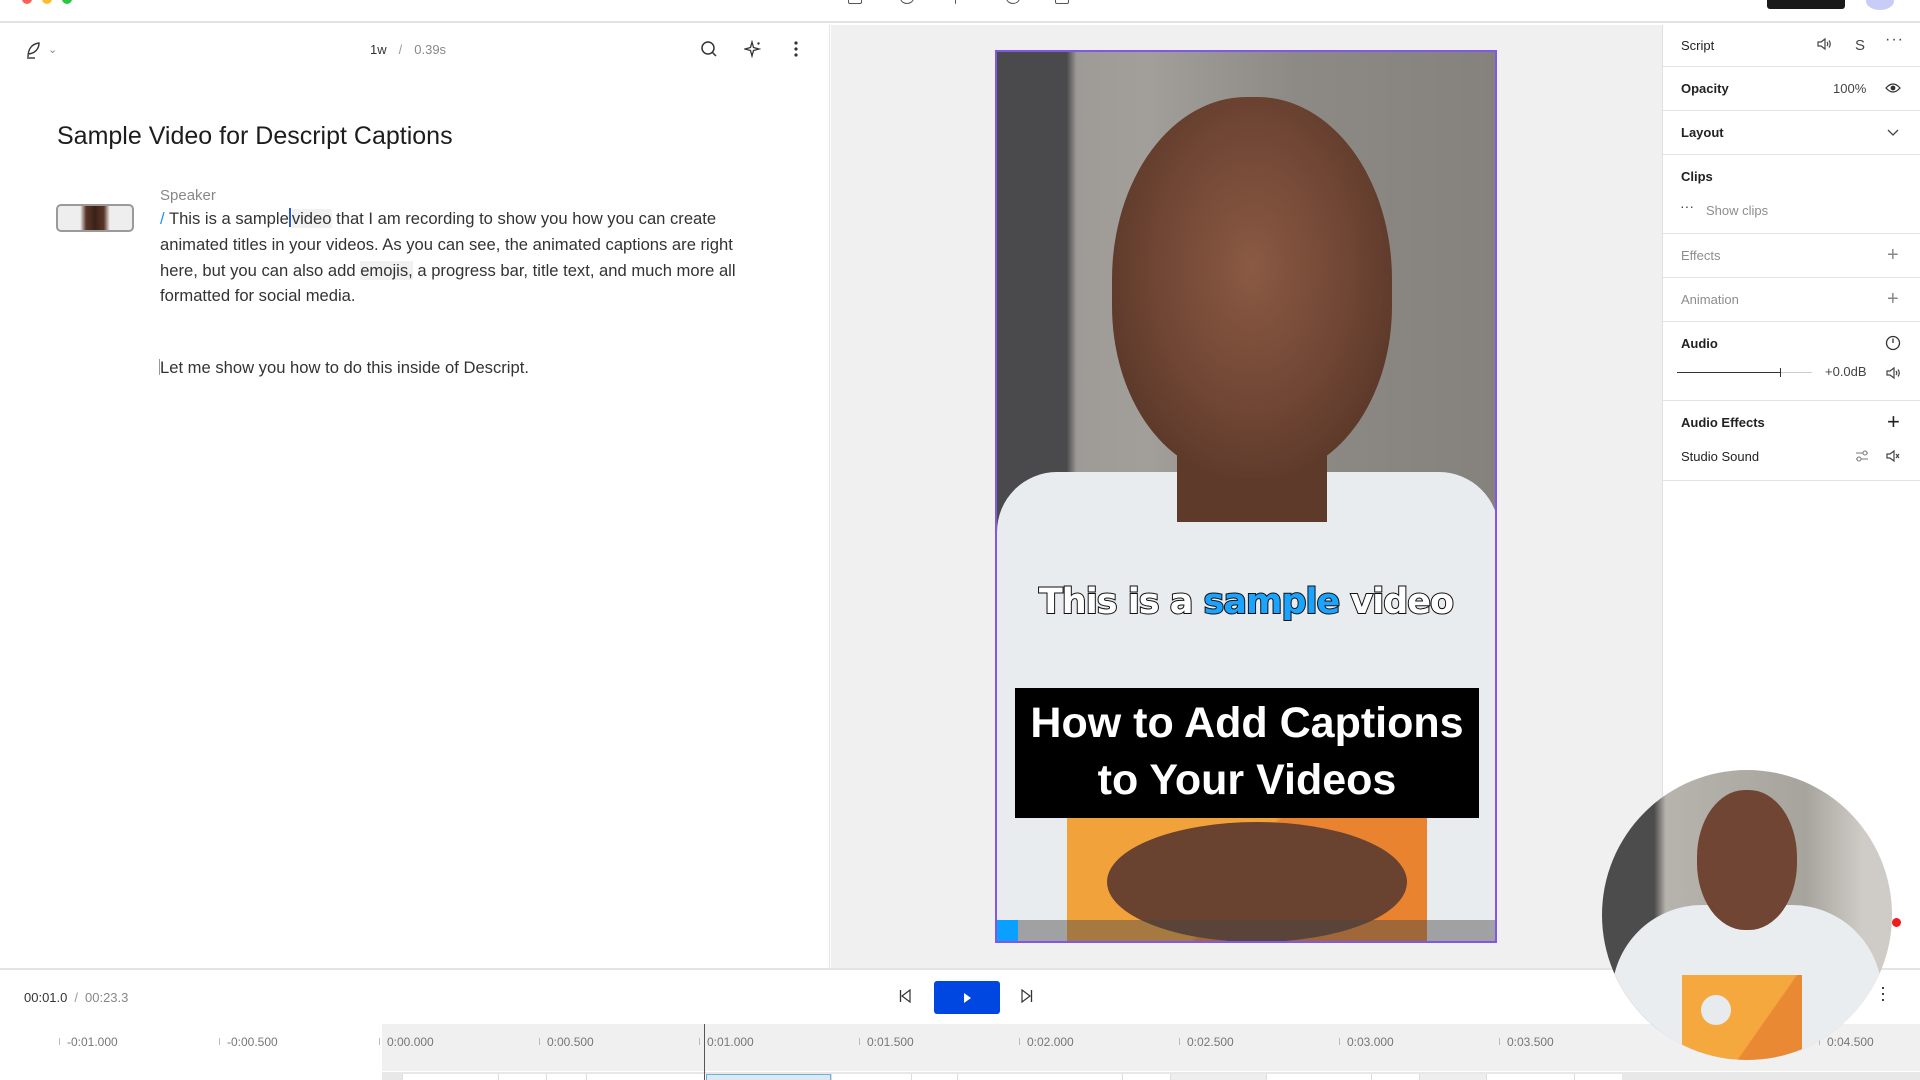  Describe the element at coordinates (1252, 287) in the screenshot. I see `video-frame-face` at that location.